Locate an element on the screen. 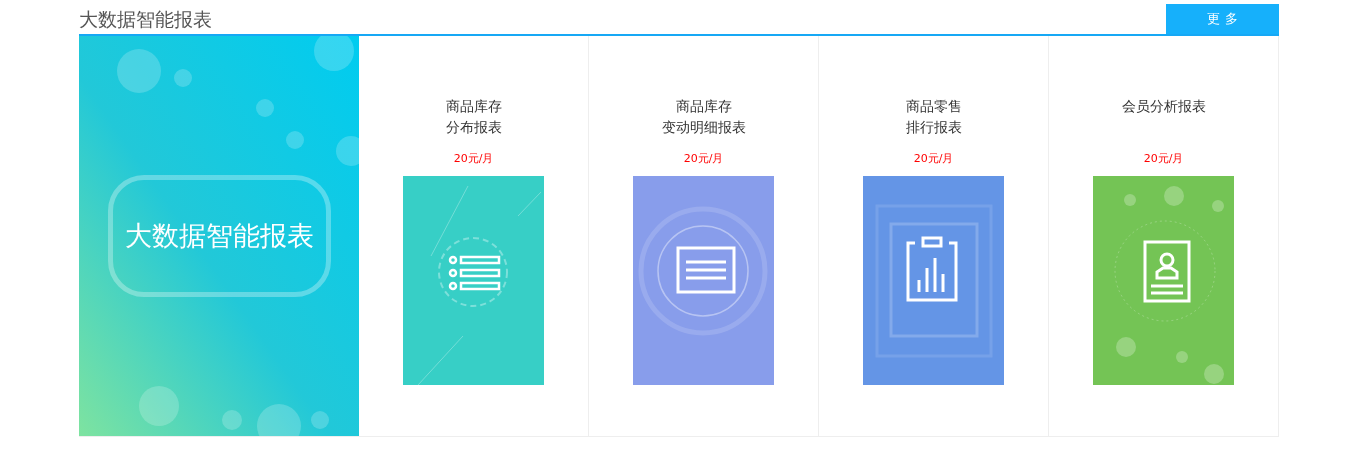 The height and width of the screenshot is (450, 1350). list-icon is located at coordinates (474, 273).